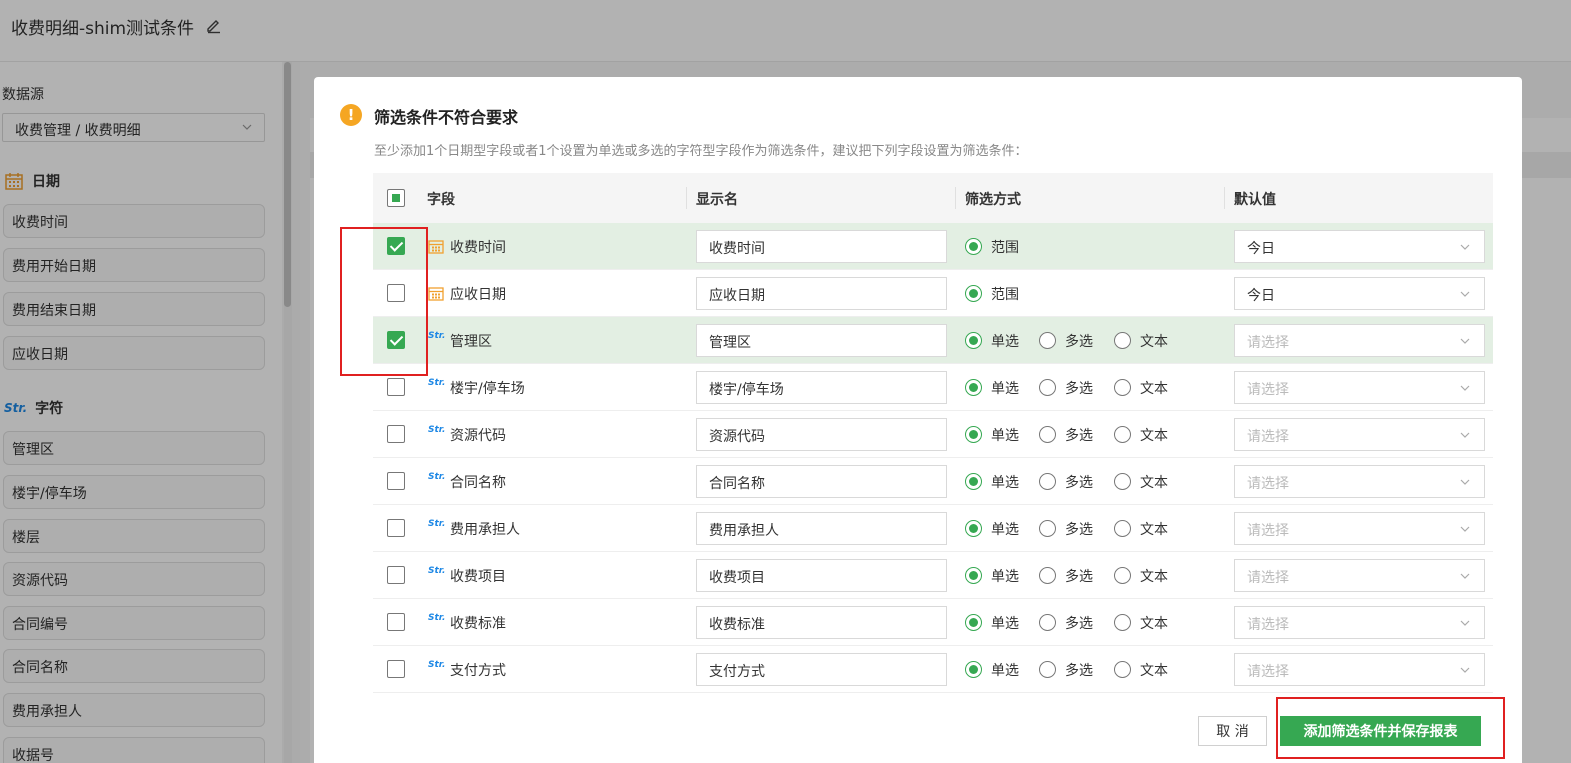  Describe the element at coordinates (821, 669) in the screenshot. I see `display-name-input: 支付方式` at that location.